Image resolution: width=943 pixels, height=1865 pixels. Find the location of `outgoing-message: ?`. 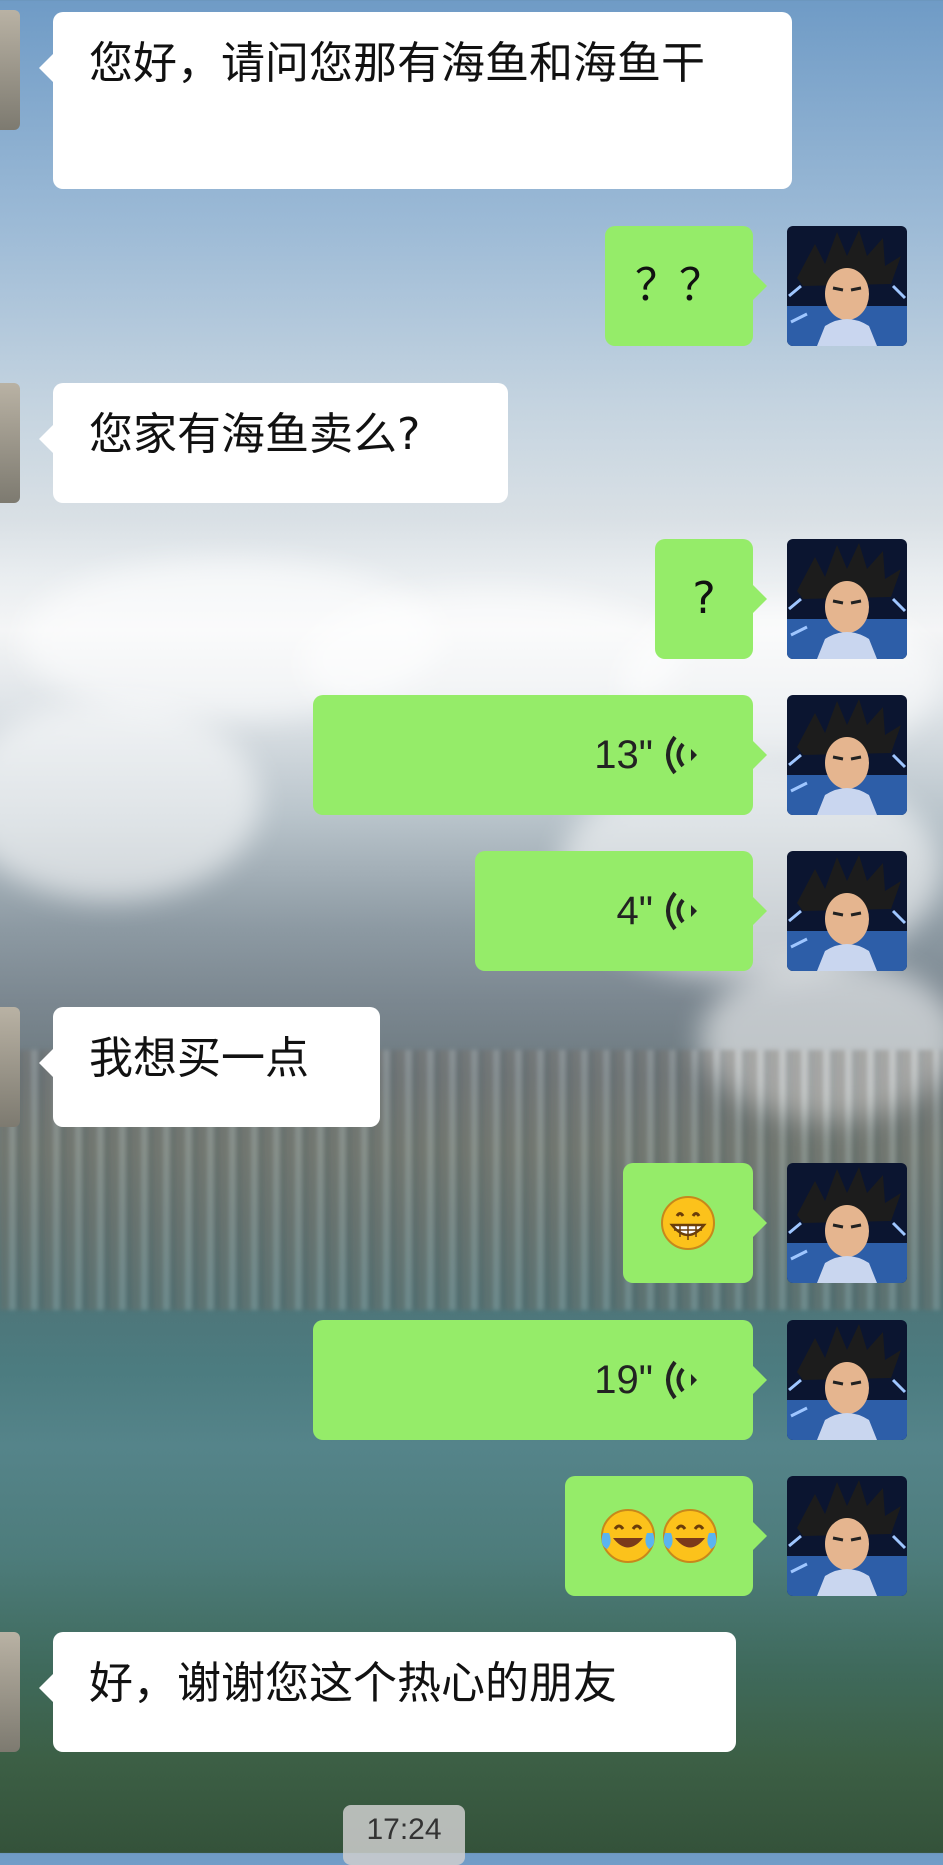

outgoing-message: ? is located at coordinates (711, 599).